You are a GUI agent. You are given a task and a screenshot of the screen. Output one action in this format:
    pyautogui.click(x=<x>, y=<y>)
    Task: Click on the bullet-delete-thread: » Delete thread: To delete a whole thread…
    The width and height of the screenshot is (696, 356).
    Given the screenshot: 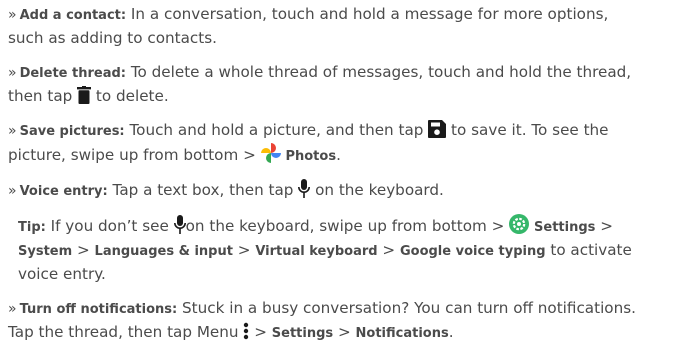 What is the action you would take?
    pyautogui.click(x=352, y=84)
    